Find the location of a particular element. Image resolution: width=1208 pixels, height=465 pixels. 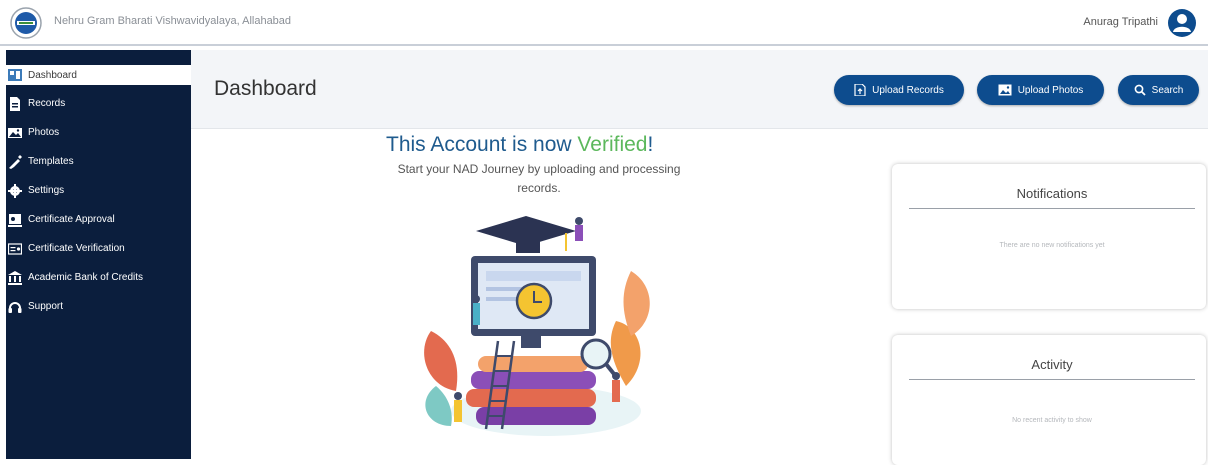

verified-title: This Account is now Verified! is located at coordinates (519, 145).